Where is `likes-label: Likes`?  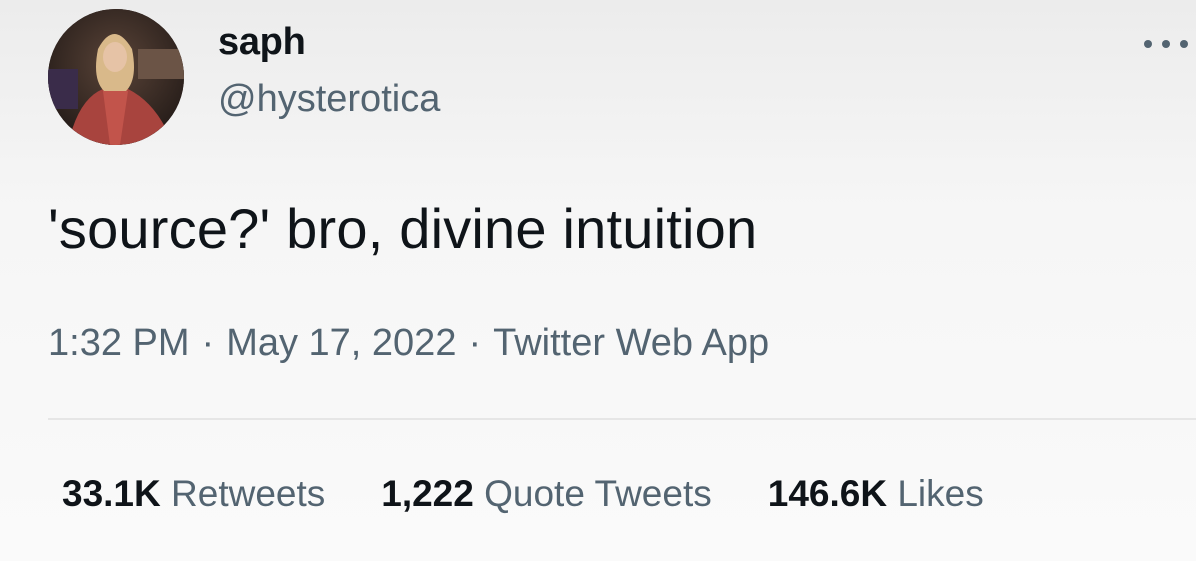 likes-label: Likes is located at coordinates (940, 493).